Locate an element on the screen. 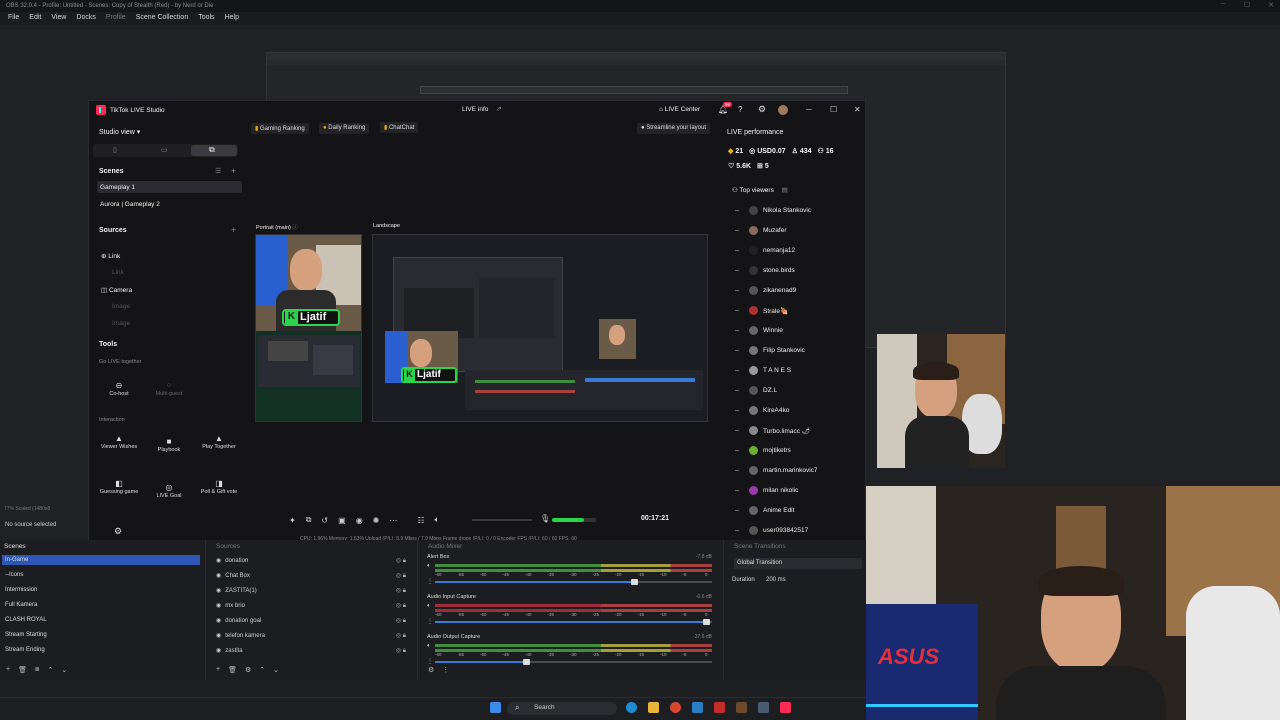 The image size is (1280, 720). source-list-item: ◉ telefon kamera ◎ 🔒︎ is located at coordinates (311, 636).